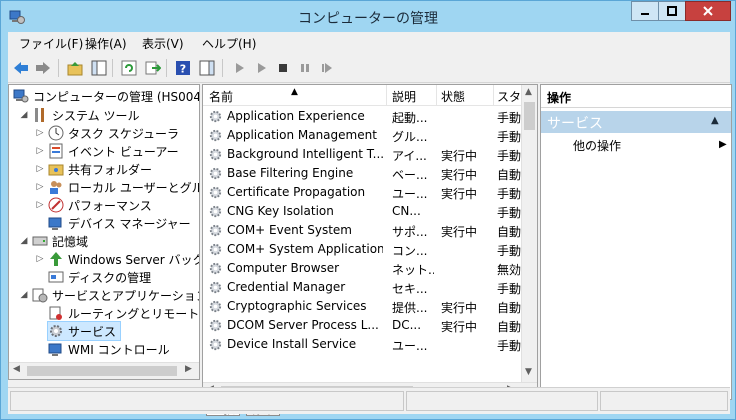  Describe the element at coordinates (56, 205) in the screenshot. I see `performance-icon` at that location.